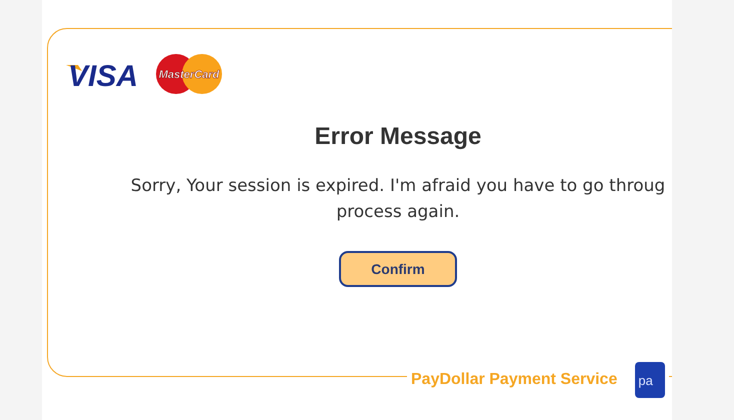  What do you see at coordinates (398, 137) in the screenshot?
I see `error-title: Error Message` at bounding box center [398, 137].